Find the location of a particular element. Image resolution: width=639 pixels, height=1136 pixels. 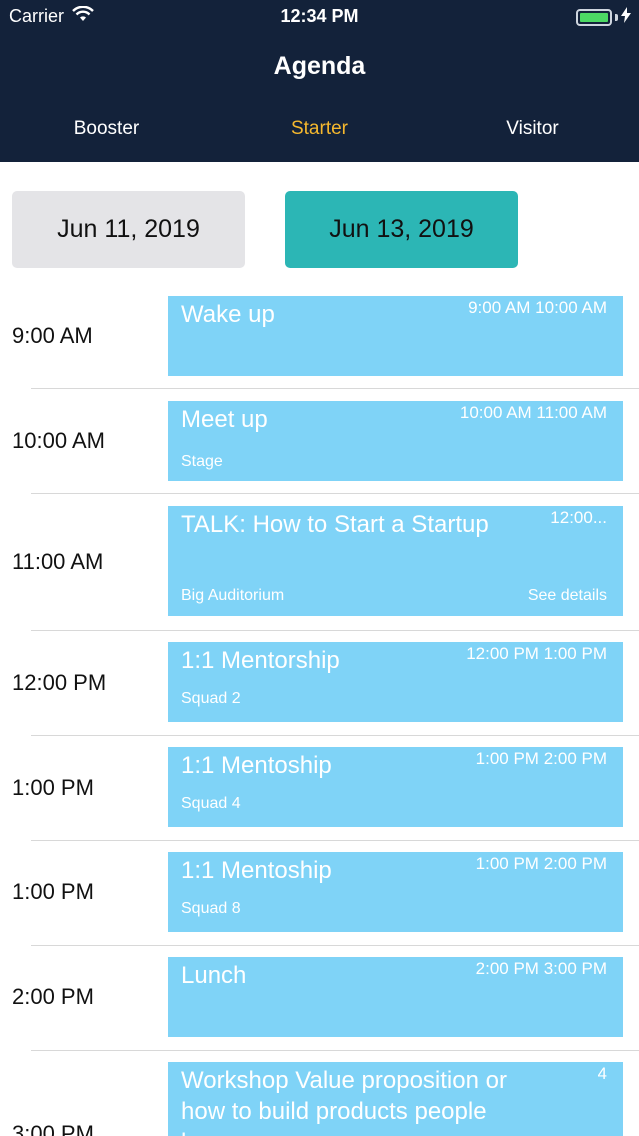

battery-fill is located at coordinates (594, 17).